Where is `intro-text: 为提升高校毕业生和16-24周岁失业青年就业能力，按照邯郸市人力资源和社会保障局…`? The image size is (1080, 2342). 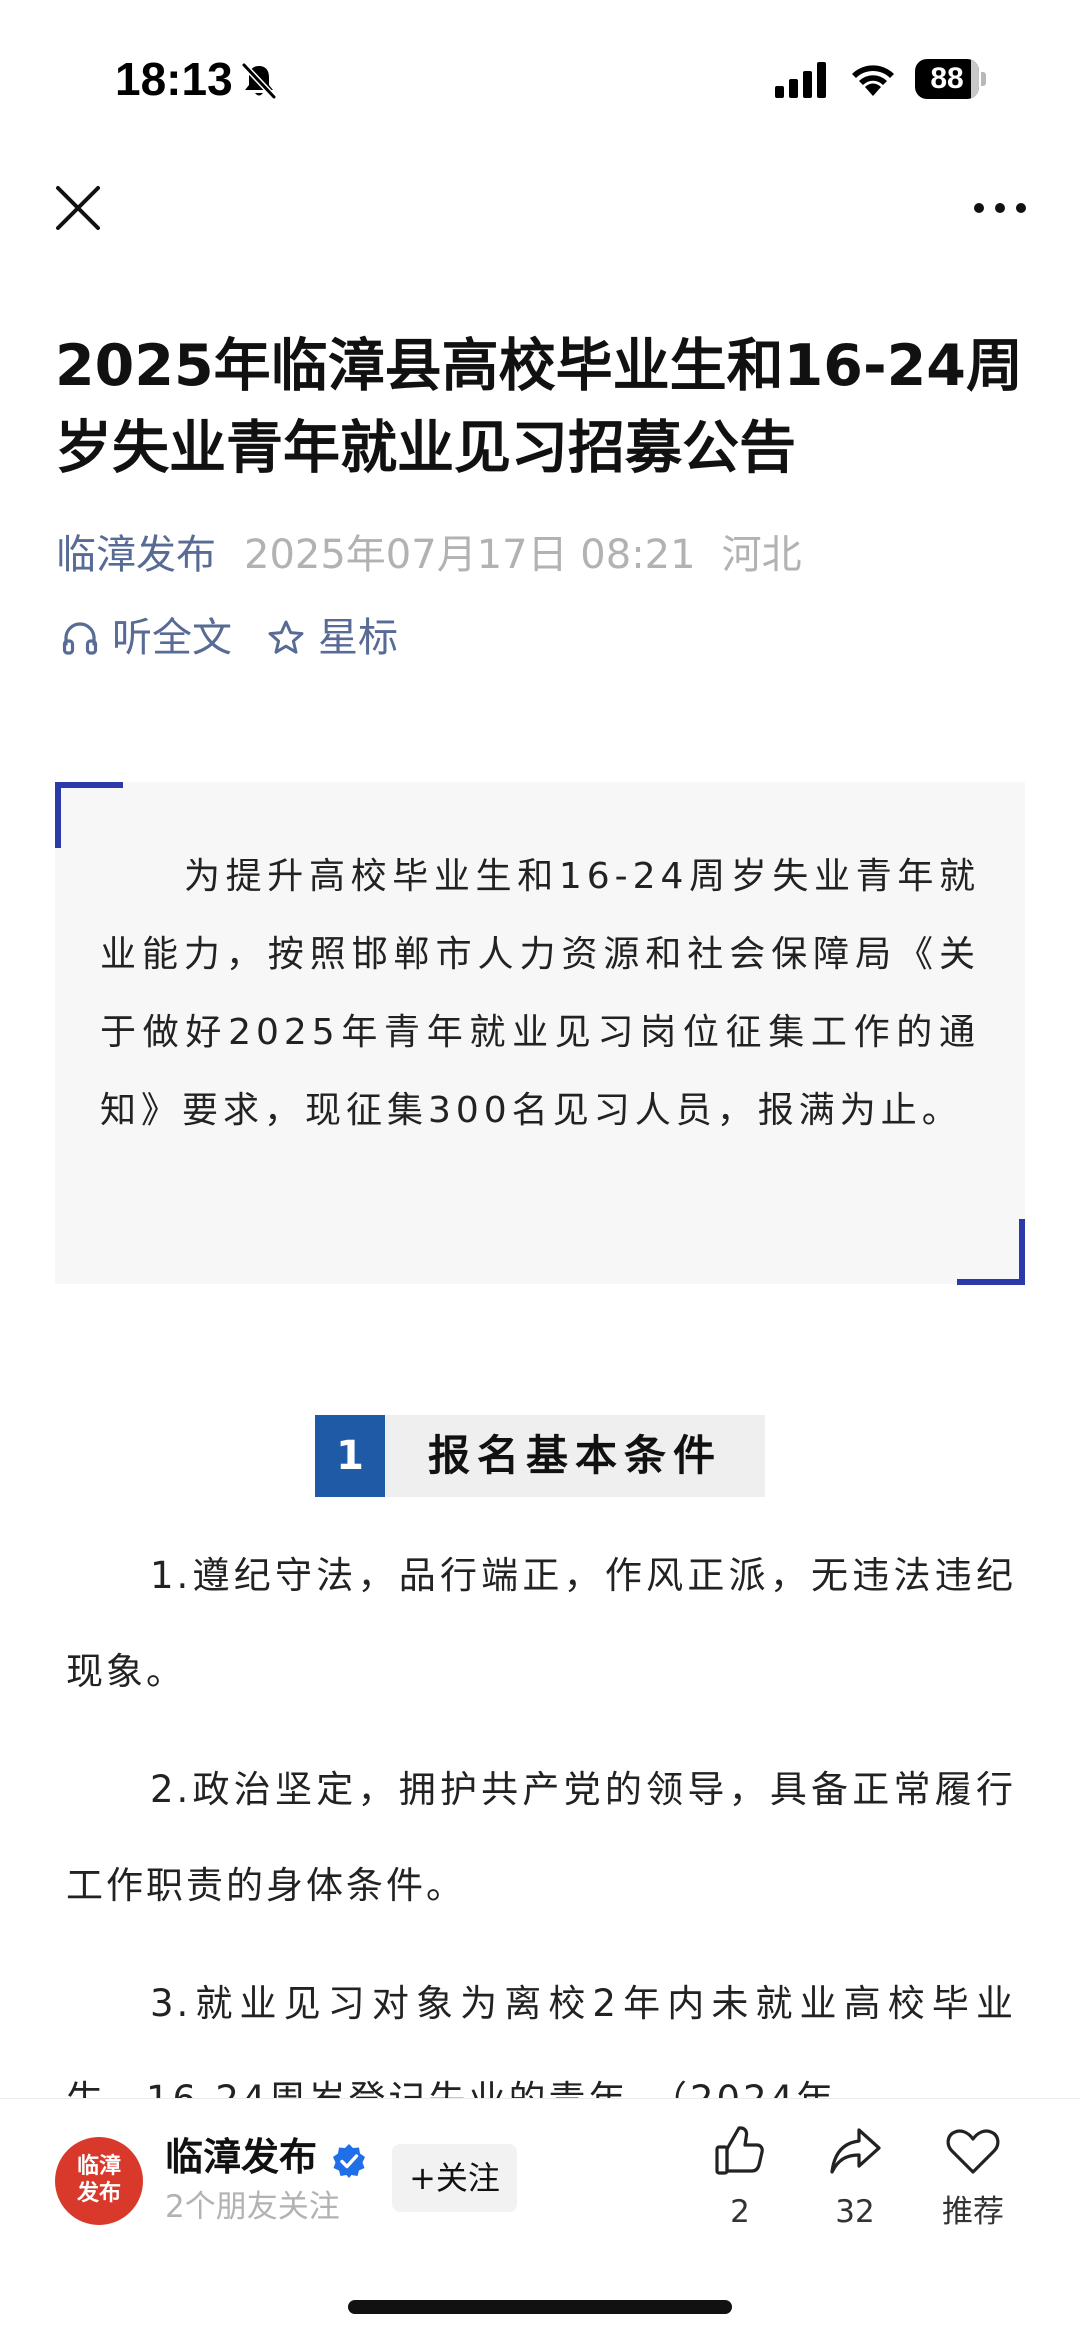
intro-text: 为提升高校毕业生和16-24周岁失业青年就业能力，按照邯郸市人力资源和社会保障局… is located at coordinates (540, 993).